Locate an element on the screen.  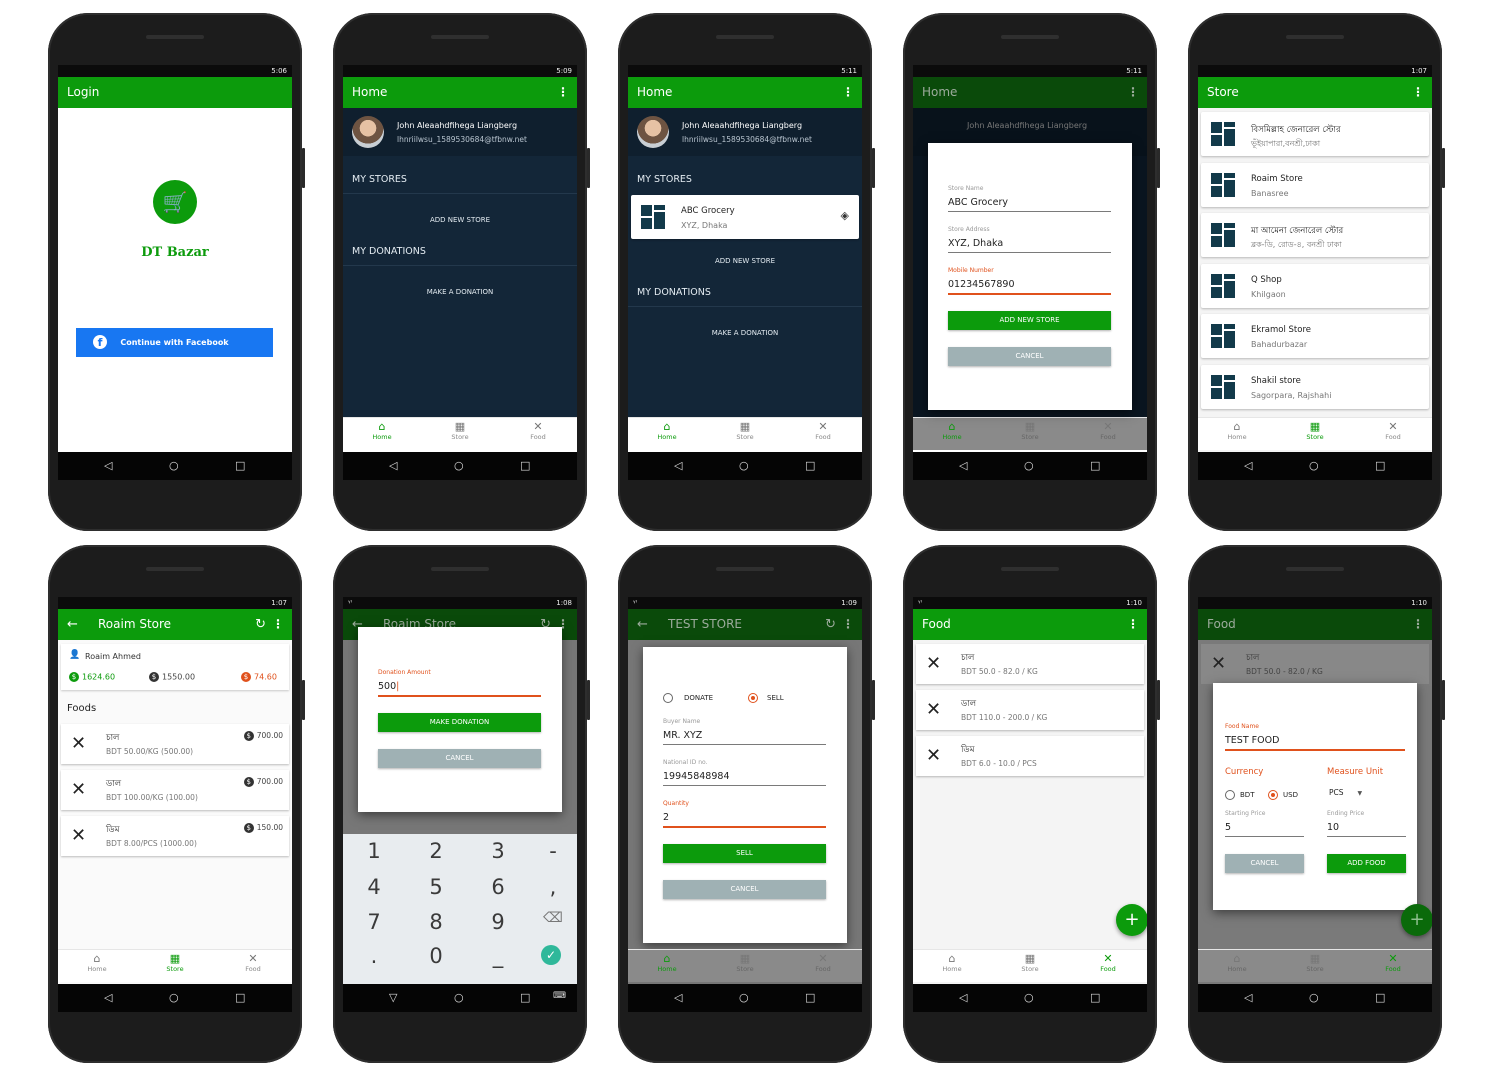
store-card: ABC Grocery XYZ, Dhaka ◈ is located at coordinates (745, 217).